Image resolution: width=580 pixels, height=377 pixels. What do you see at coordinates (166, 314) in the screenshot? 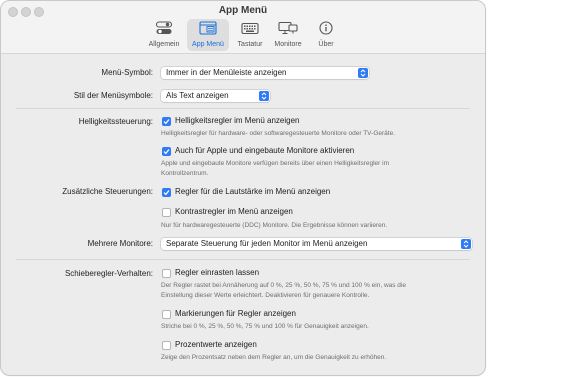
I see `tick-marks-checkbox` at bounding box center [166, 314].